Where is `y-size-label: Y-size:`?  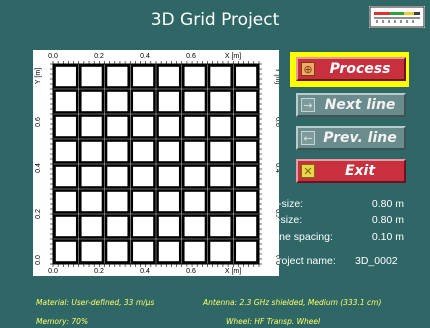
y-size-label: Y-size: is located at coordinates (287, 220).